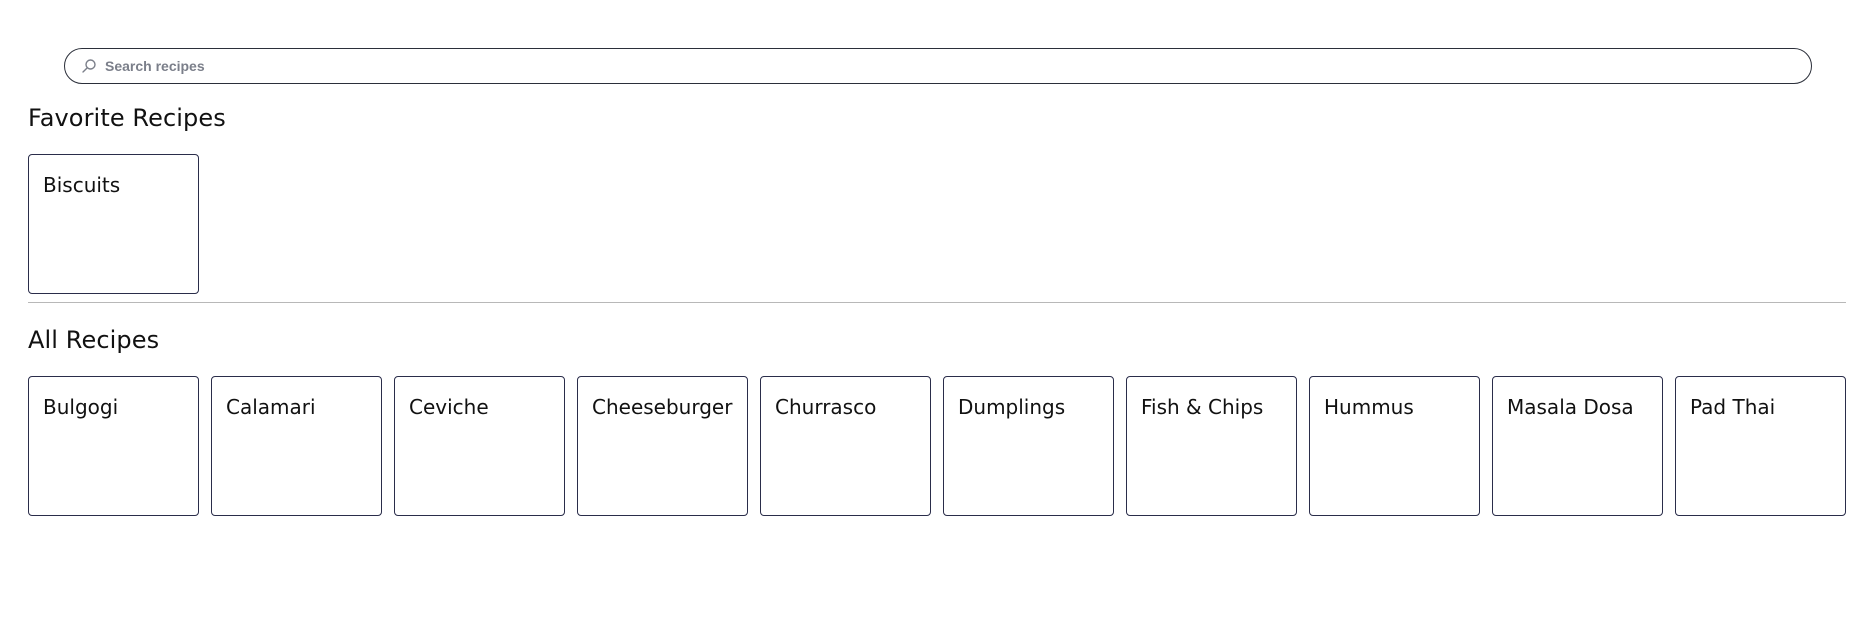  Describe the element at coordinates (662, 407) in the screenshot. I see `recipe-name: Cheeseburger` at that location.